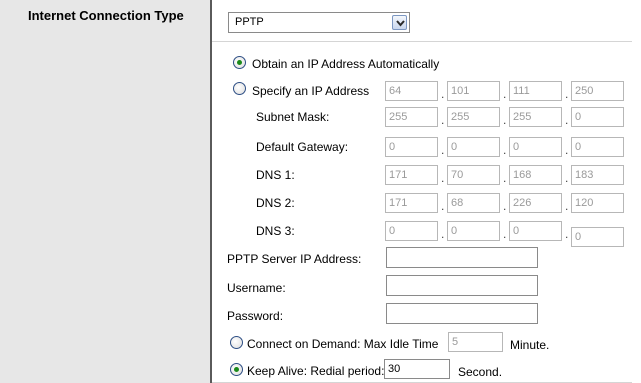 The height and width of the screenshot is (383, 641). Describe the element at coordinates (462, 257) in the screenshot. I see `pptp-server-input` at that location.